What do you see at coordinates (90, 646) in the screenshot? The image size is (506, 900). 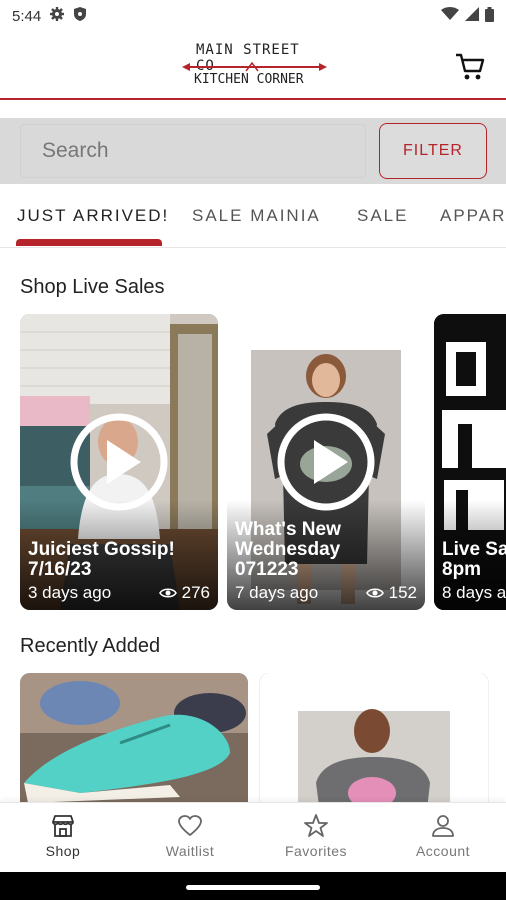 I see `section-title-recently-added: Recently Added` at bounding box center [90, 646].